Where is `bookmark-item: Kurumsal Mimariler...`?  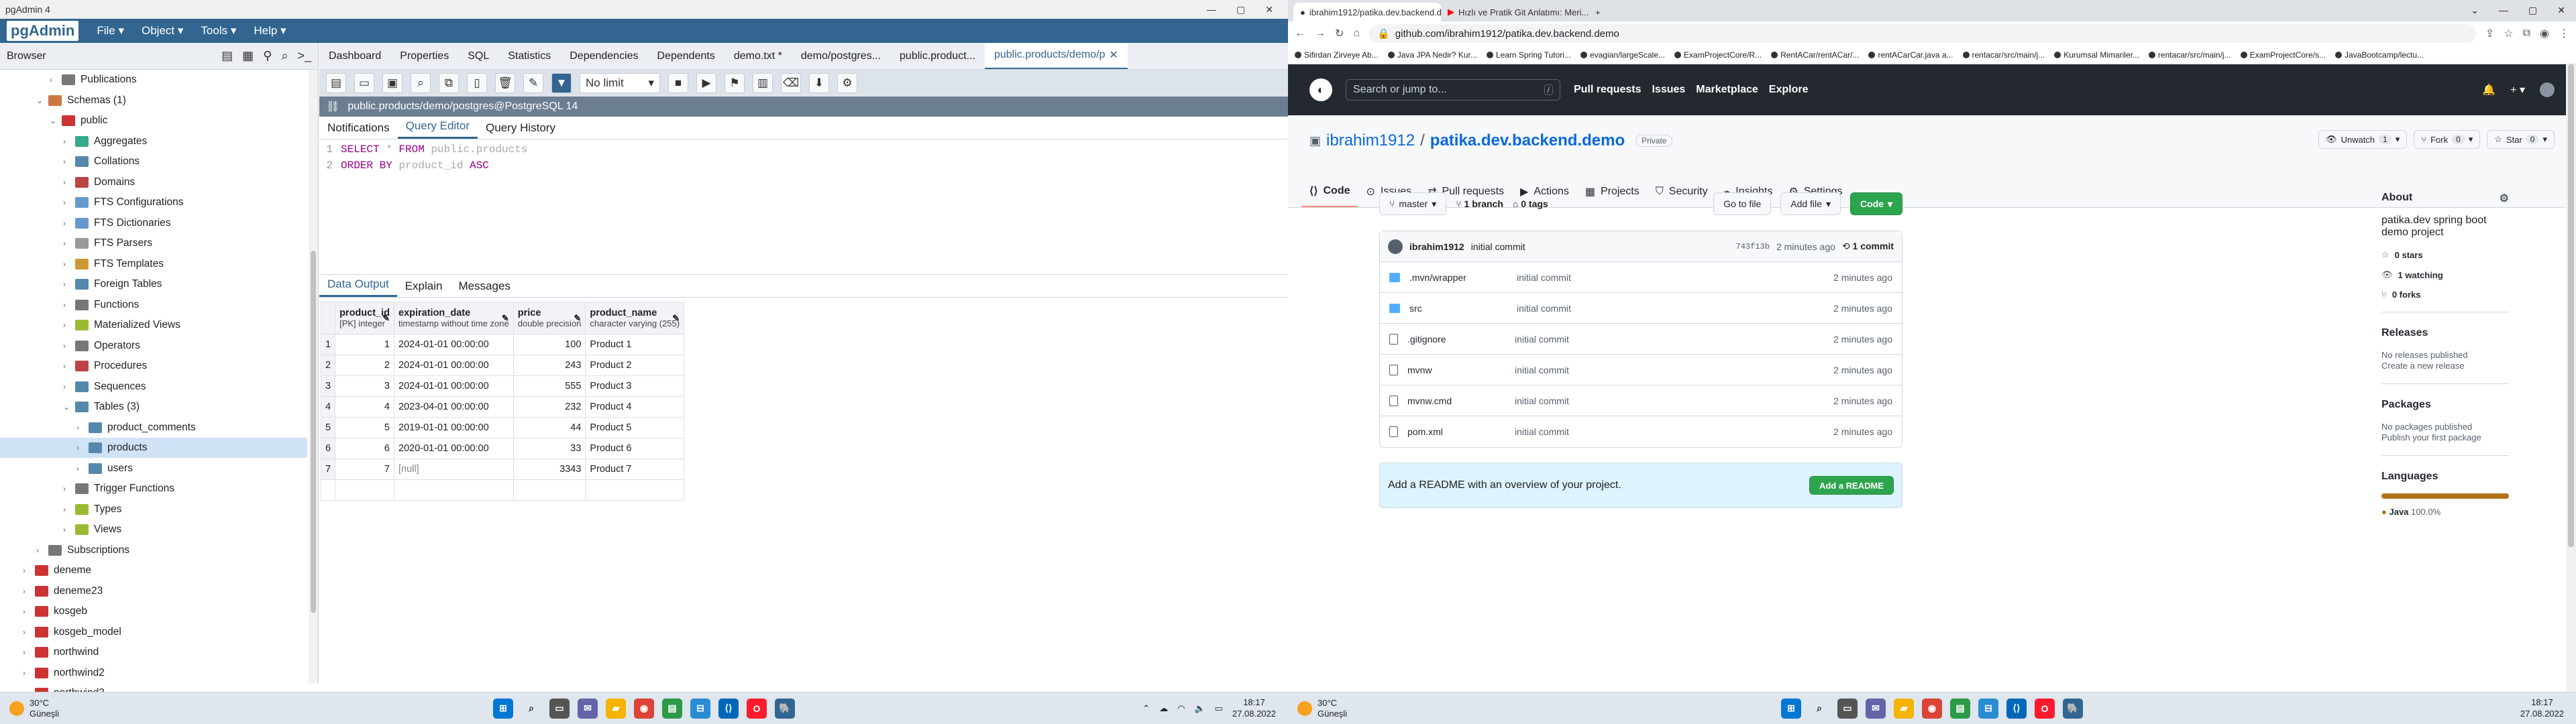 bookmark-item: Kurumsal Mimariler... is located at coordinates (2096, 55).